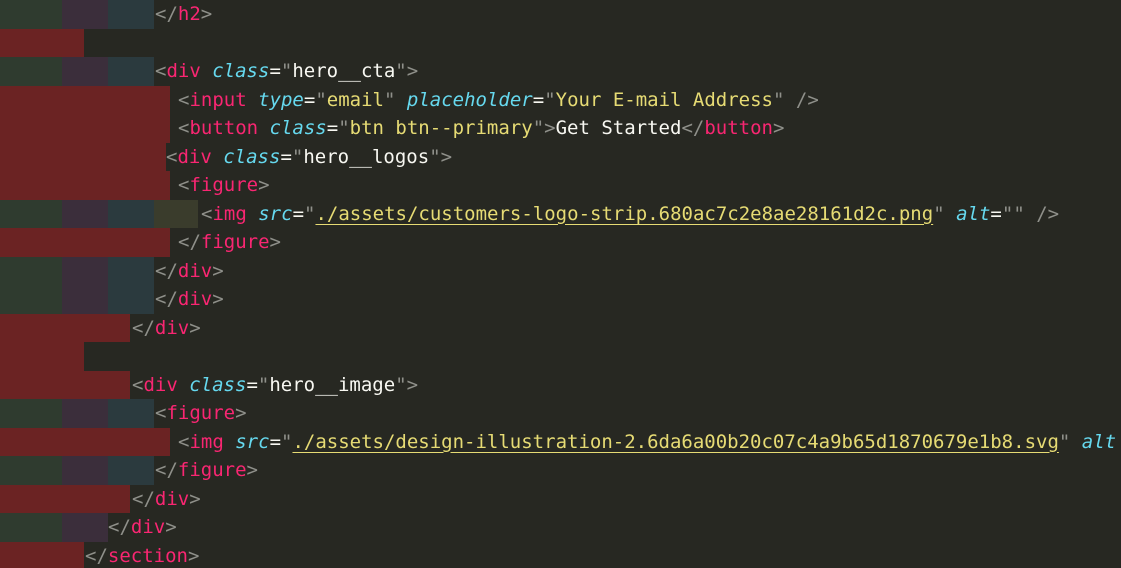 This screenshot has width=1121, height=568. Describe the element at coordinates (560, 71) in the screenshot. I see `code-line: <div class="hero__cta">` at that location.